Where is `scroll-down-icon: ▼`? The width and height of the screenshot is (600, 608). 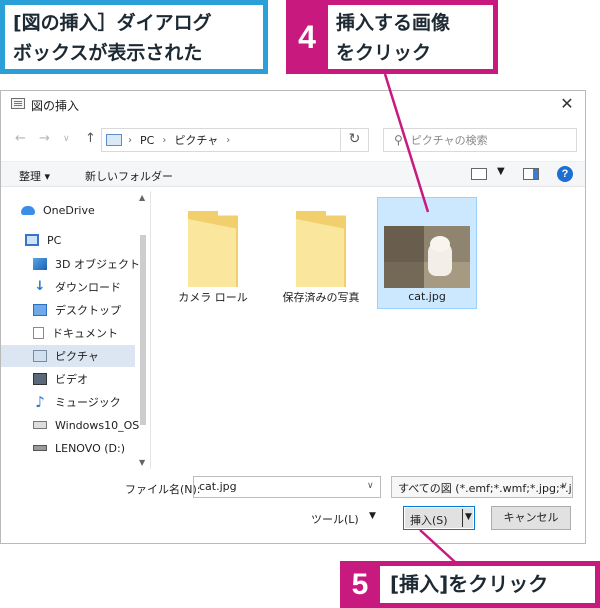 scroll-down-icon: ▼ is located at coordinates (142, 462).